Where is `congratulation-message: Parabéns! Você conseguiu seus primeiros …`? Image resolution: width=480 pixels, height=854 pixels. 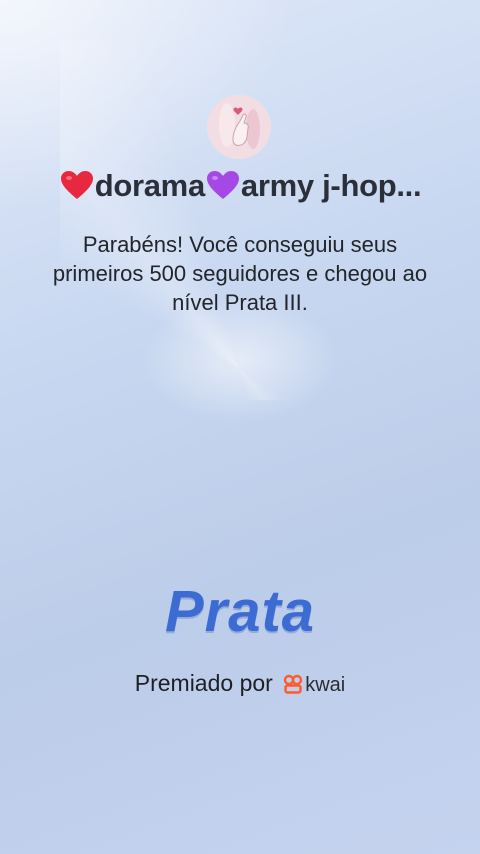 congratulation-message: Parabéns! Você conseguiu seus primeiros … is located at coordinates (240, 273).